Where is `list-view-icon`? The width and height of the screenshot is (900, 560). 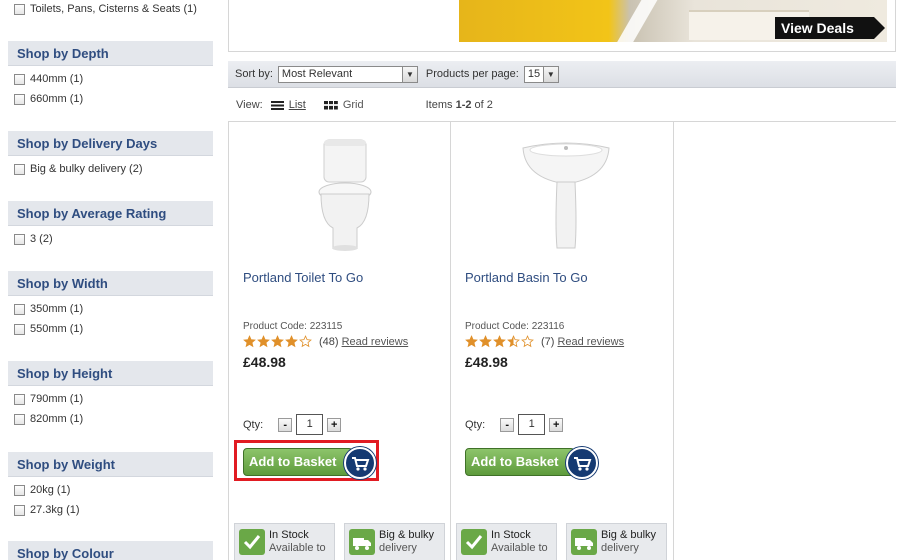 list-view-icon is located at coordinates (277, 105).